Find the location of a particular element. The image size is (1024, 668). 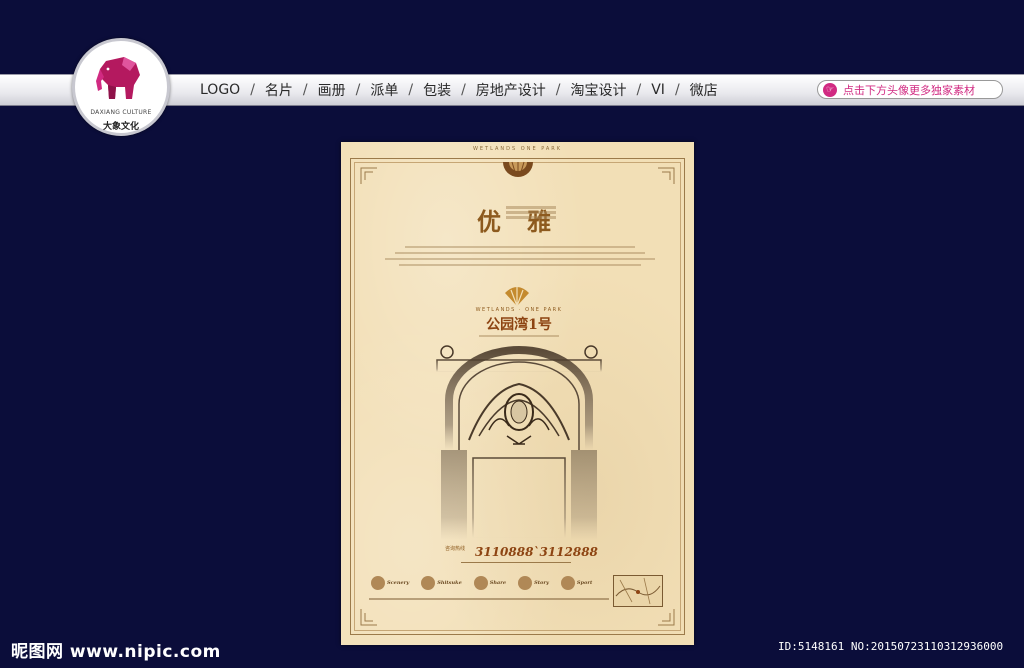

feature-label: Scenery is located at coordinates (398, 583).